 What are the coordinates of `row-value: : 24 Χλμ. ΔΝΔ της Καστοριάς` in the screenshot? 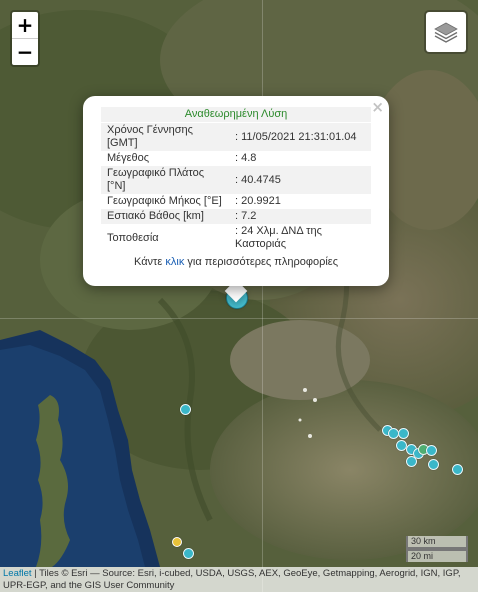 It's located at (278, 237).